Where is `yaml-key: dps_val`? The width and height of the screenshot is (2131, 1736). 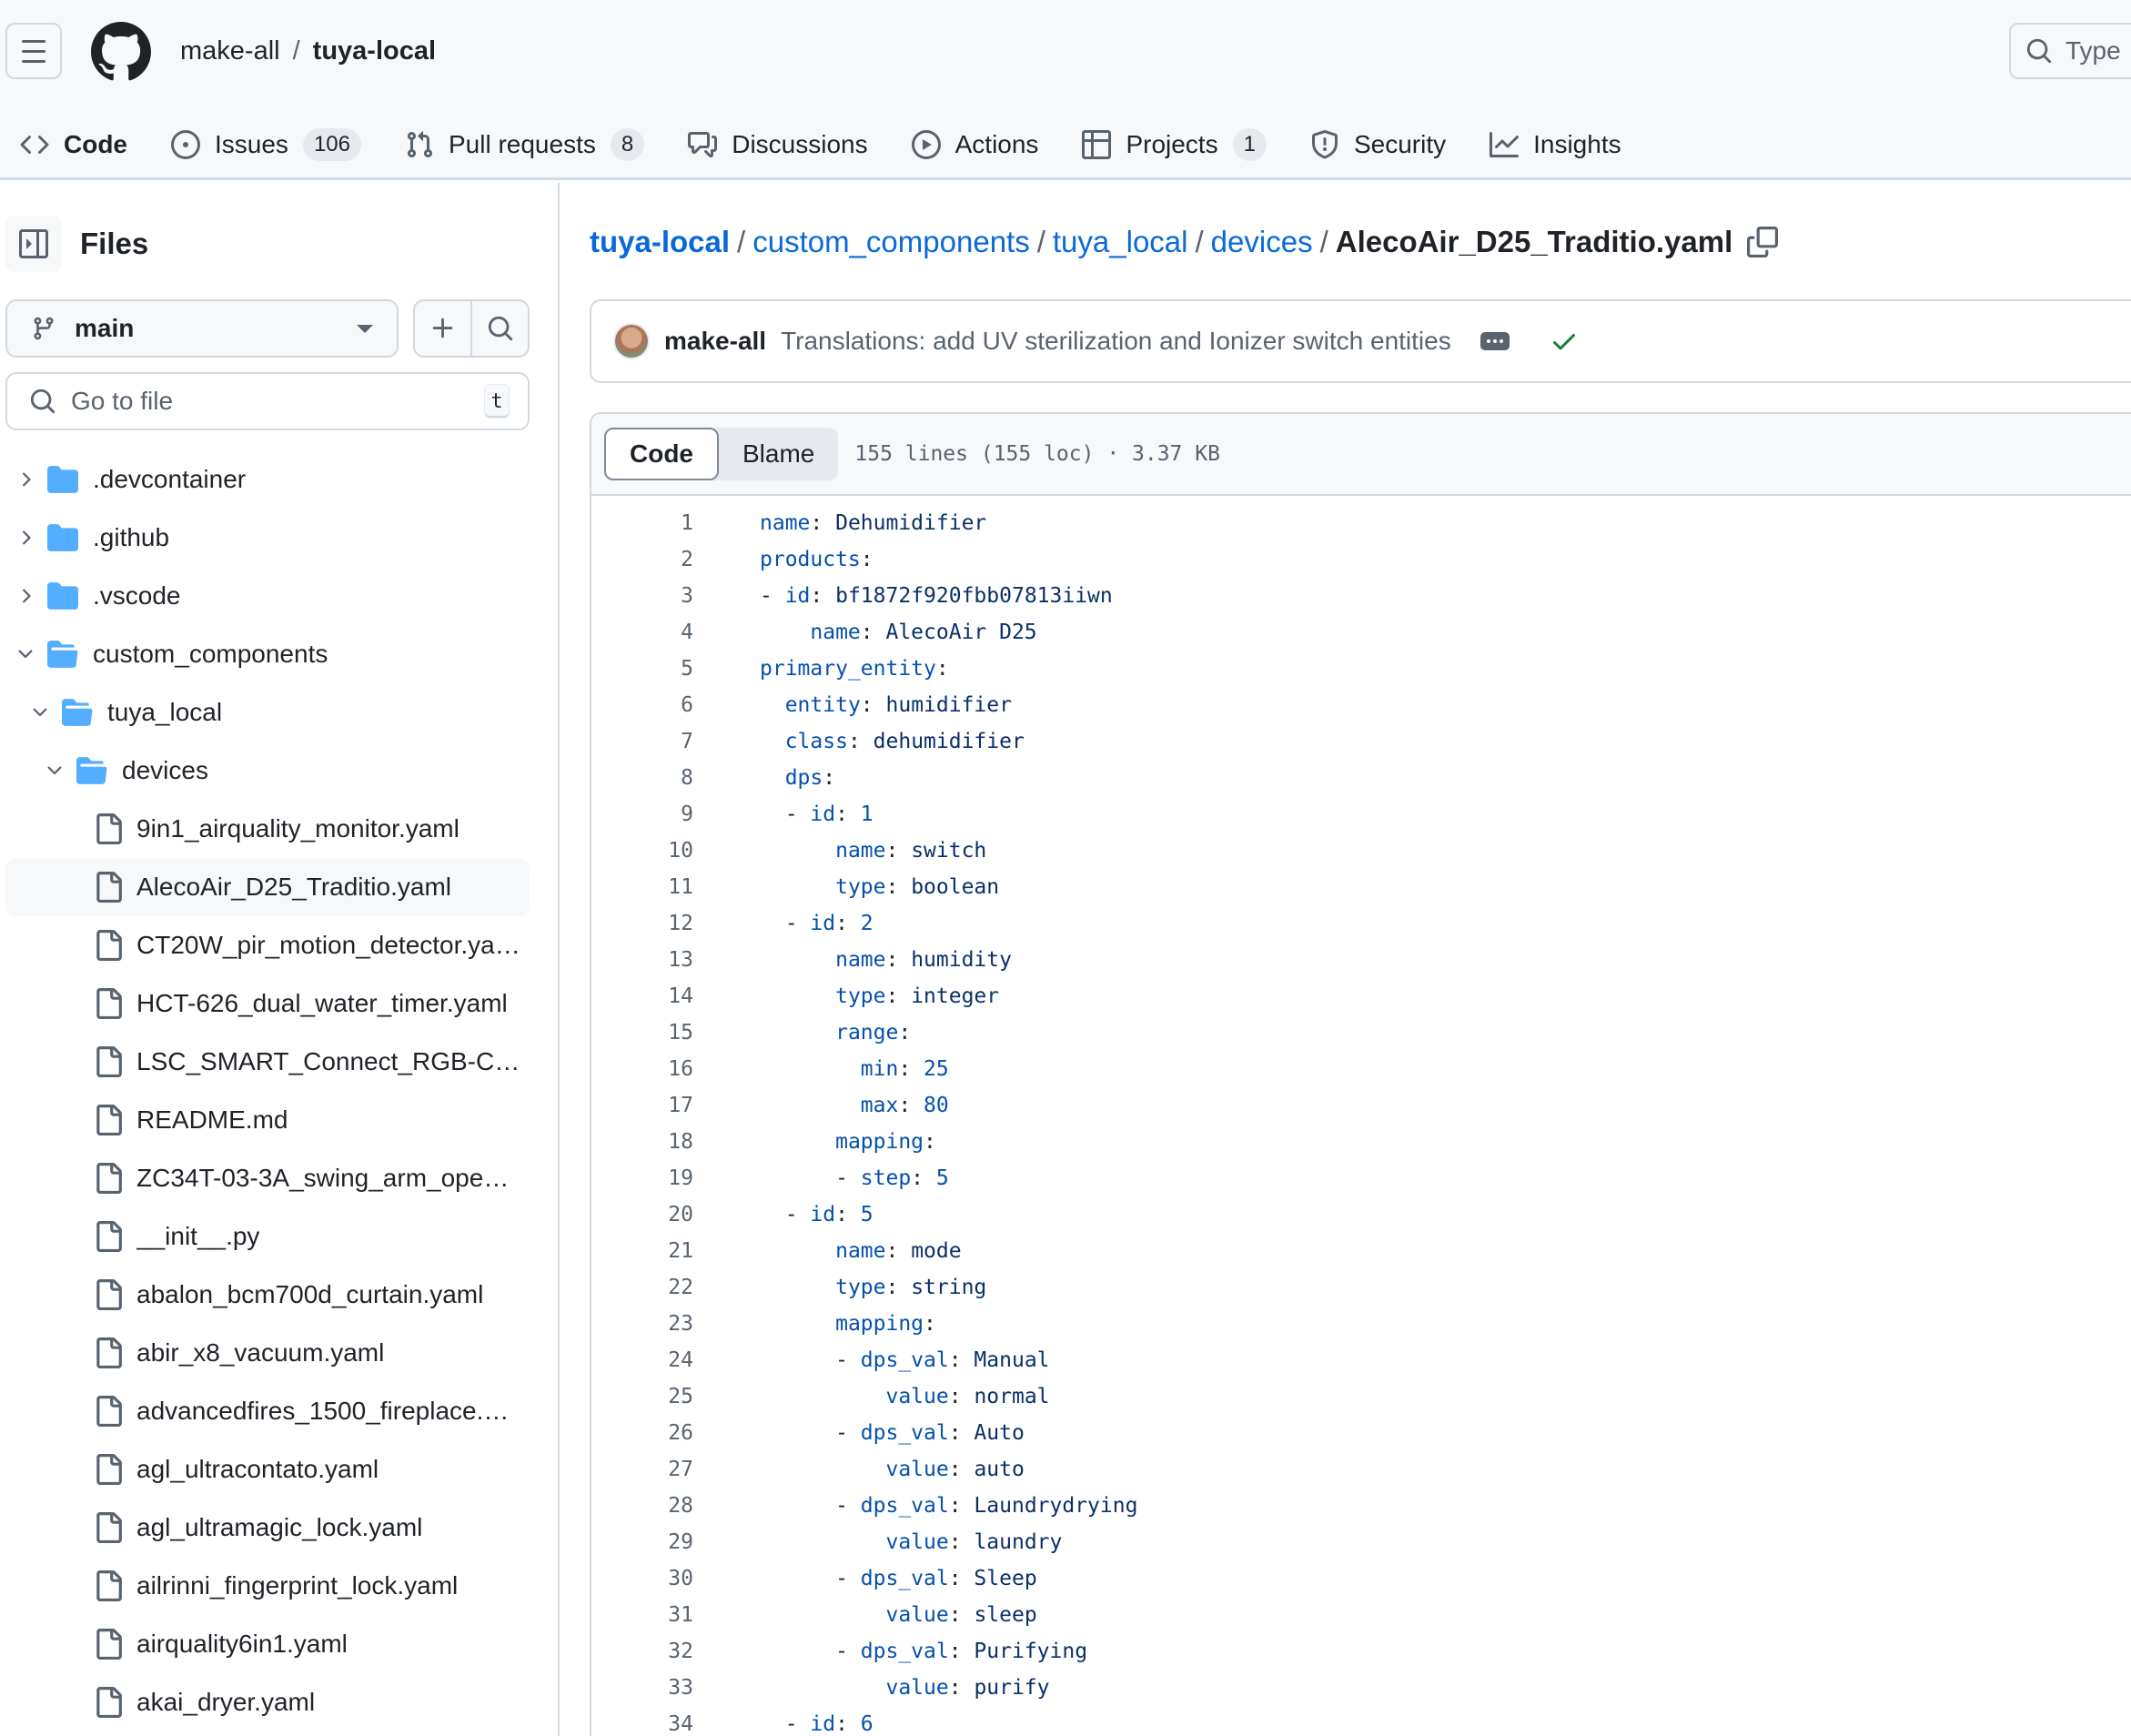
yaml-key: dps_val is located at coordinates (904, 1578).